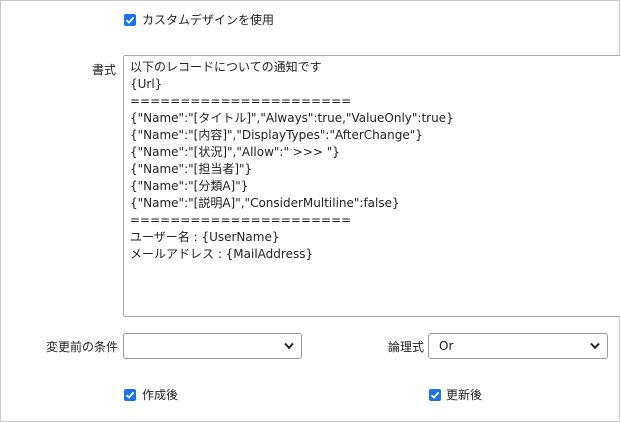 The image size is (620, 422). What do you see at coordinates (160, 395) in the screenshot?
I see `after-create-label: 作成後` at bounding box center [160, 395].